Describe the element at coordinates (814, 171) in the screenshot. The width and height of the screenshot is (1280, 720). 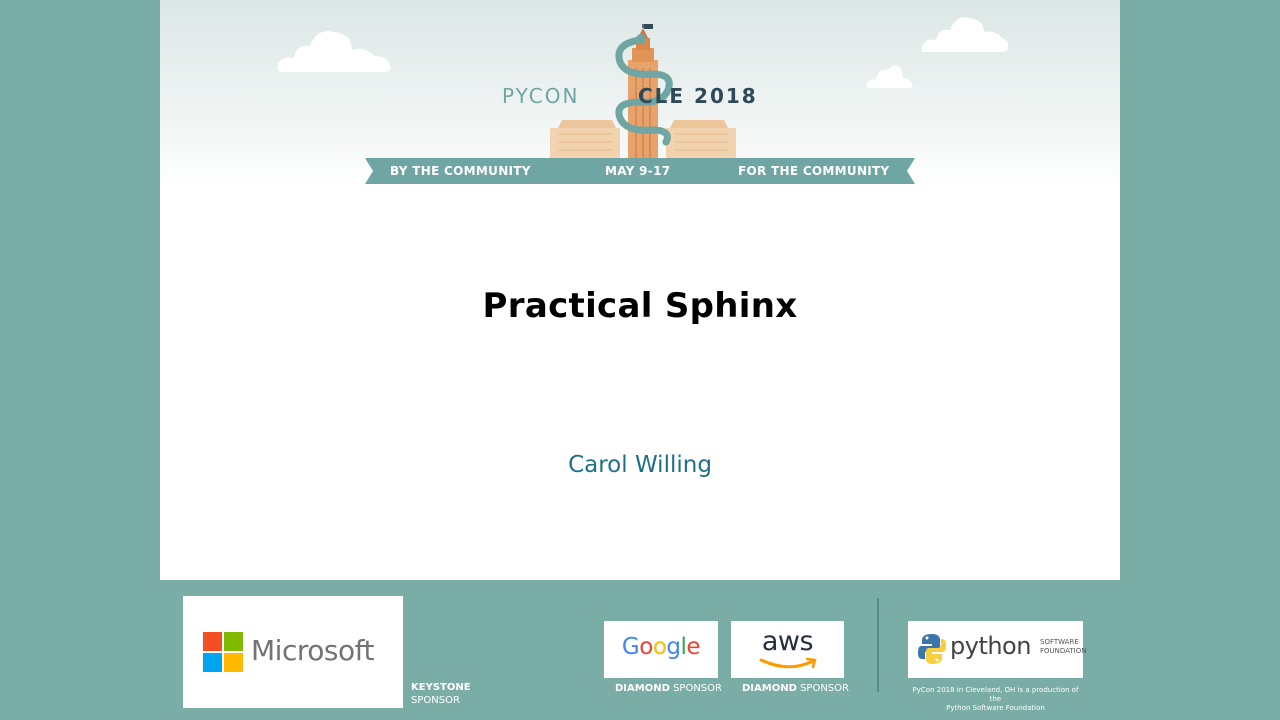
I see `ribbon-for-the-community: FOR THE COMMUNITY` at that location.